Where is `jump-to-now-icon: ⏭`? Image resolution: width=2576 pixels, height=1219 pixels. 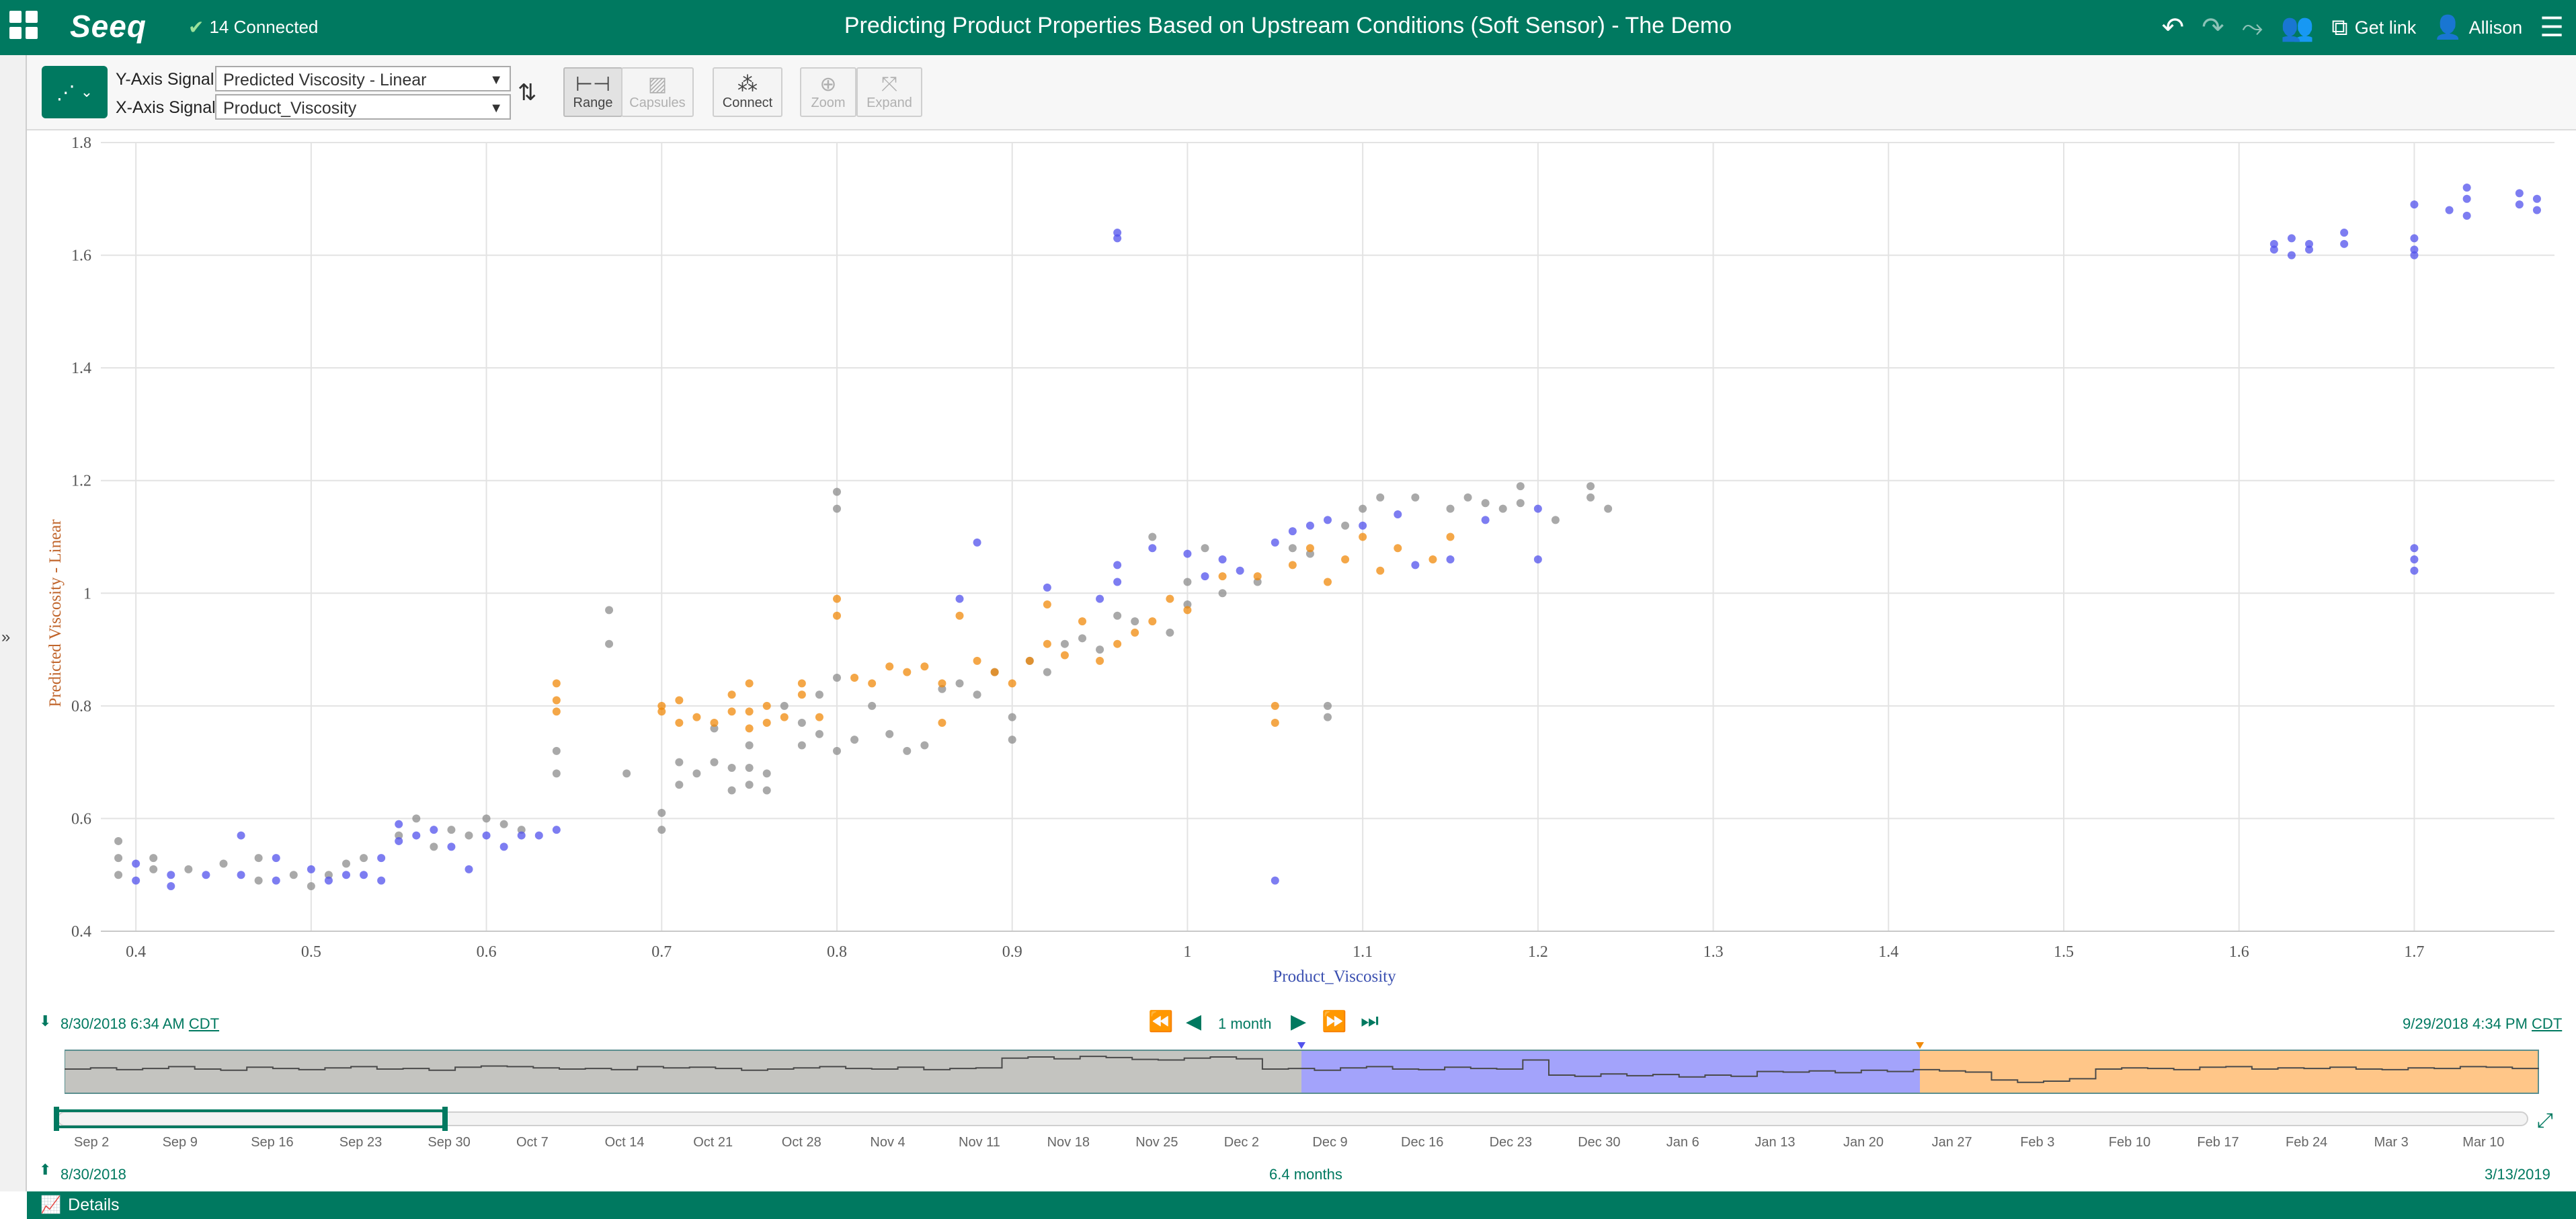 jump-to-now-icon: ⏭ is located at coordinates (1370, 1021).